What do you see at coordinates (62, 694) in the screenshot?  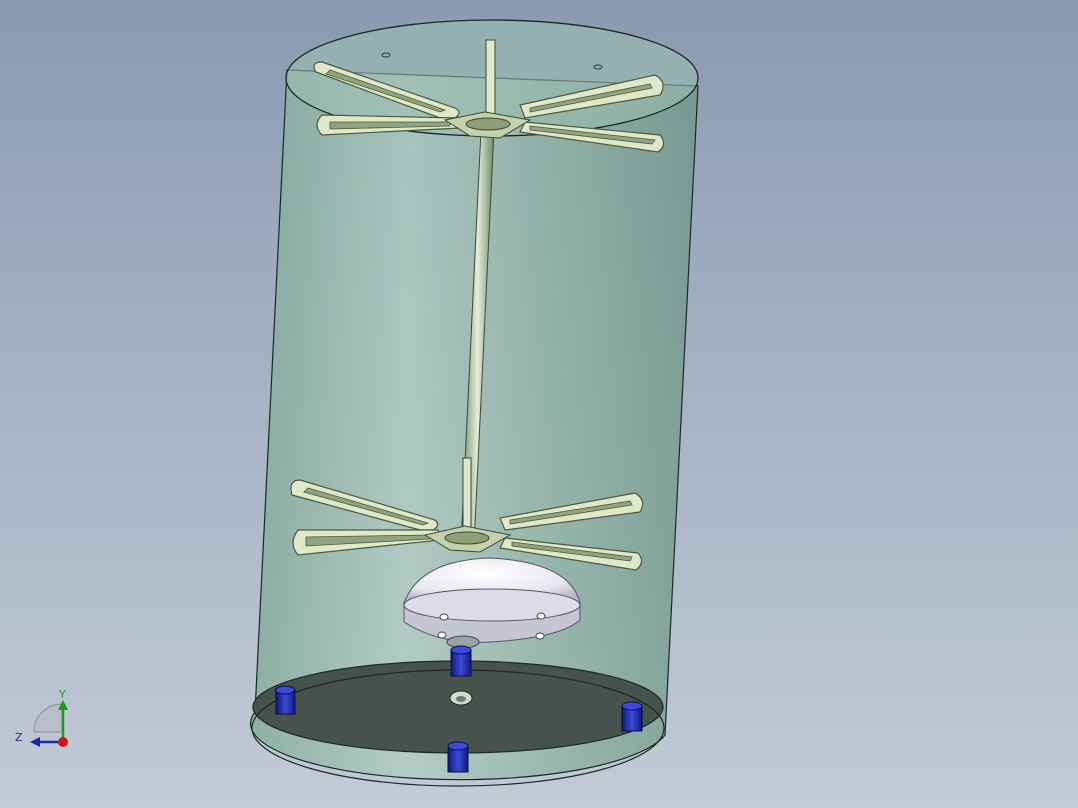 I see `triad-y-label: Y` at bounding box center [62, 694].